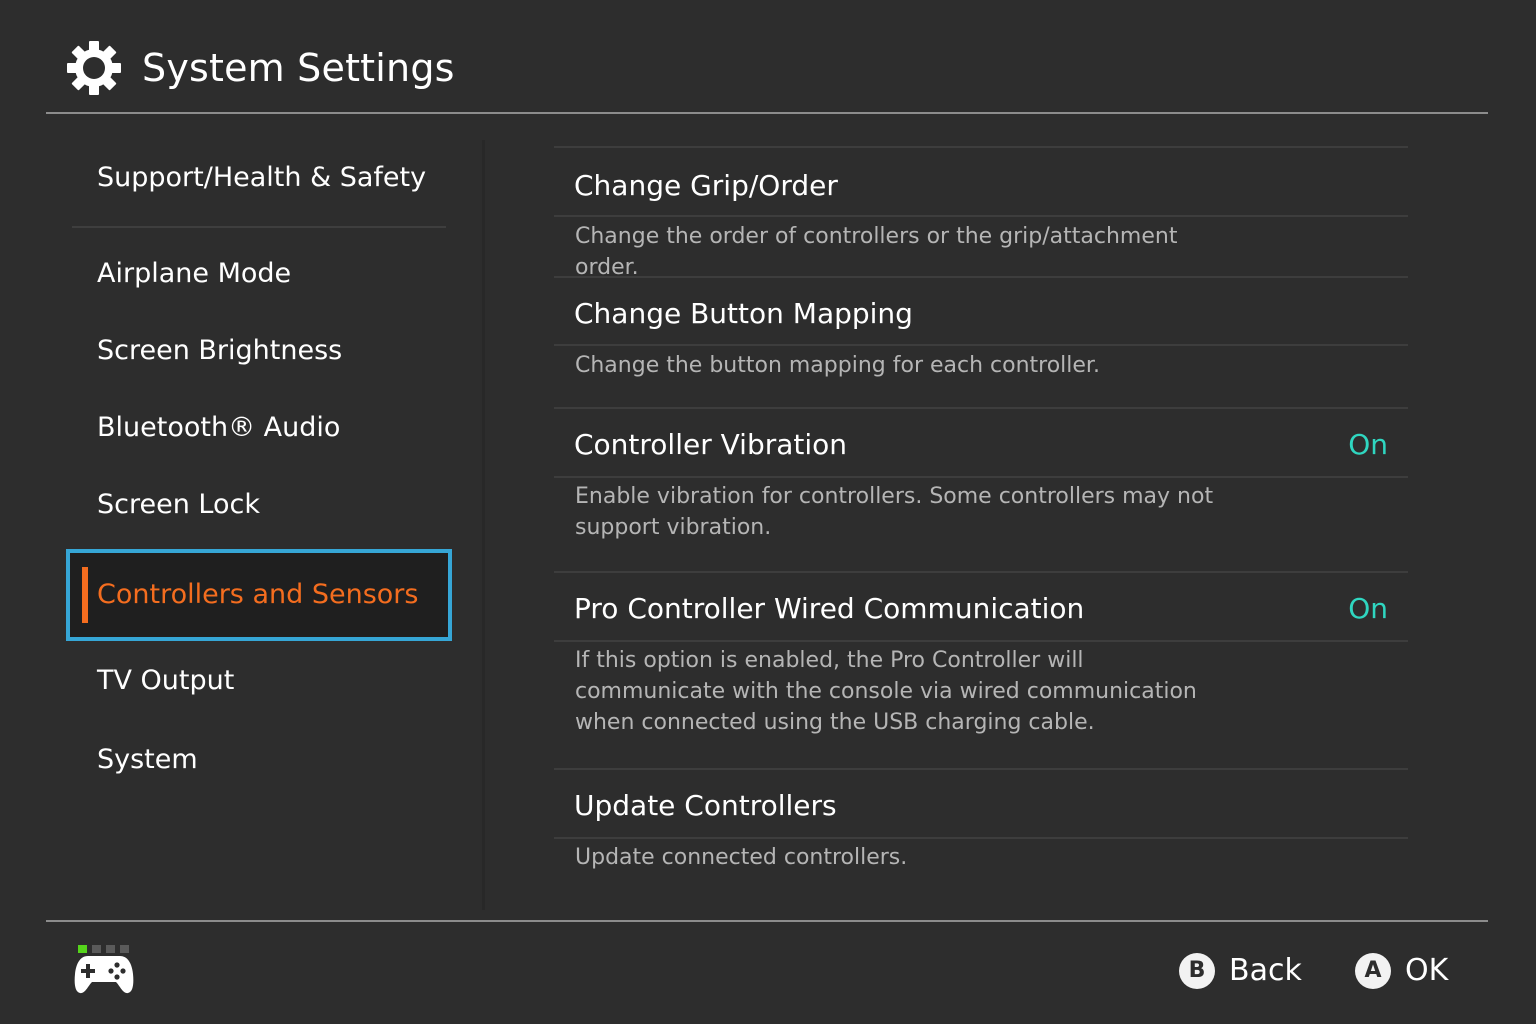 This screenshot has height=1024, width=1536. Describe the element at coordinates (483, 525) in the screenshot. I see `sidebar-divider` at that location.